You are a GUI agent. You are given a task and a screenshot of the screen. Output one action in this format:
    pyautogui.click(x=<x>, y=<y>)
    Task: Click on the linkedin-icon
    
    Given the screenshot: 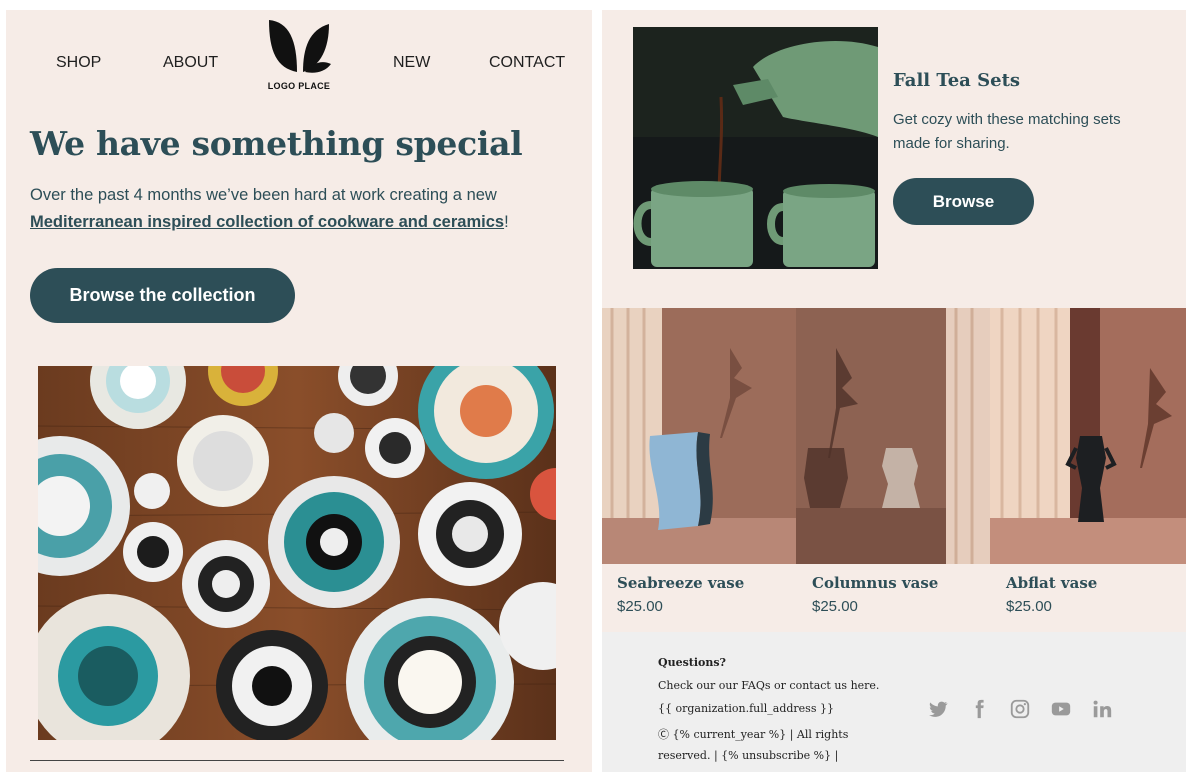 What is the action you would take?
    pyautogui.click(x=1102, y=709)
    